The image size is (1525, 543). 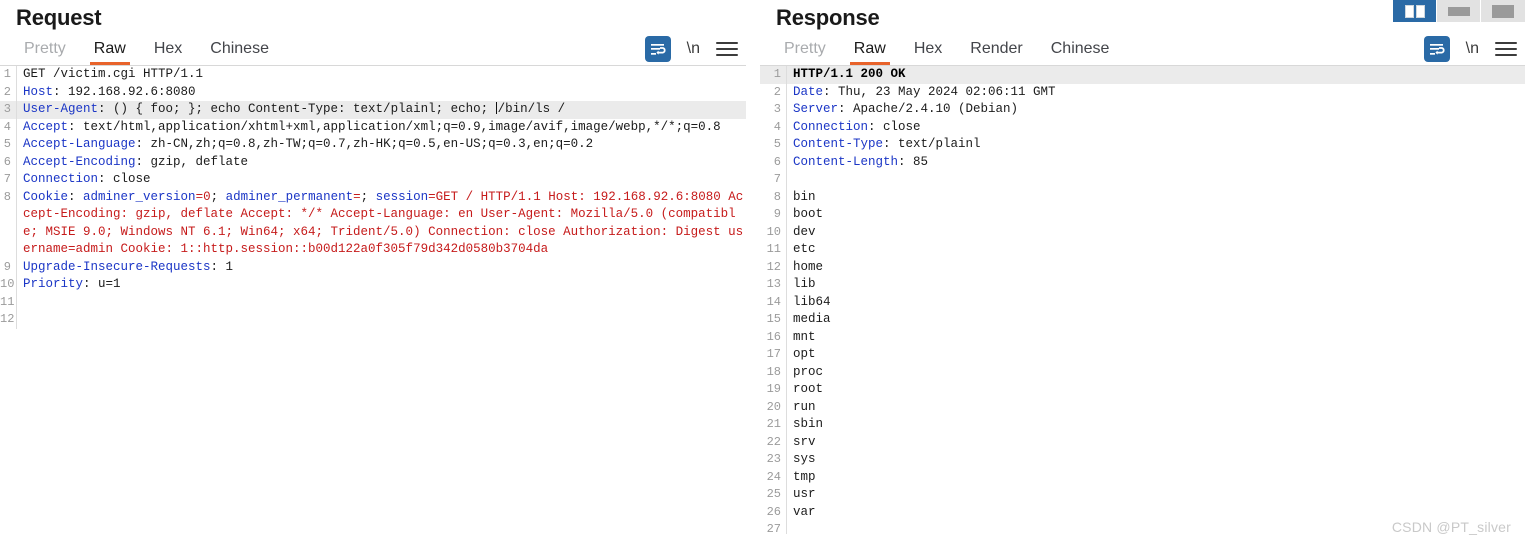 I want to click on code-line: 12, so click(x=373, y=320).